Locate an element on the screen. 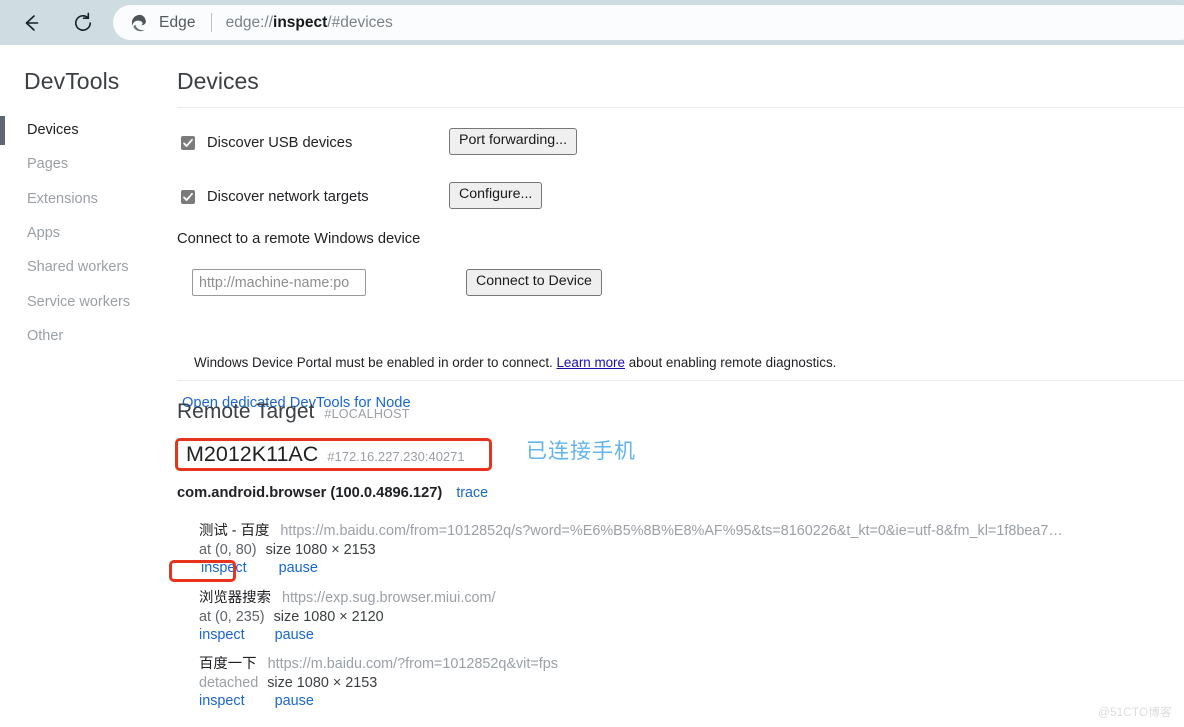  edge-logo-icon is located at coordinates (138, 22).